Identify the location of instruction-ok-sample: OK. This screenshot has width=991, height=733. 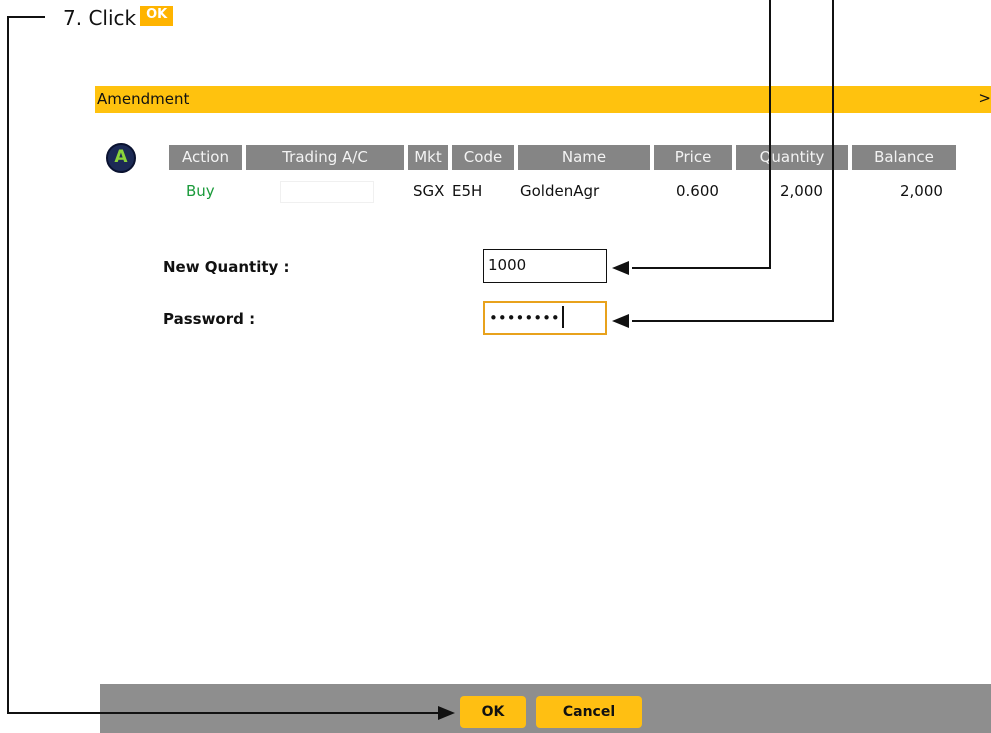
(157, 16).